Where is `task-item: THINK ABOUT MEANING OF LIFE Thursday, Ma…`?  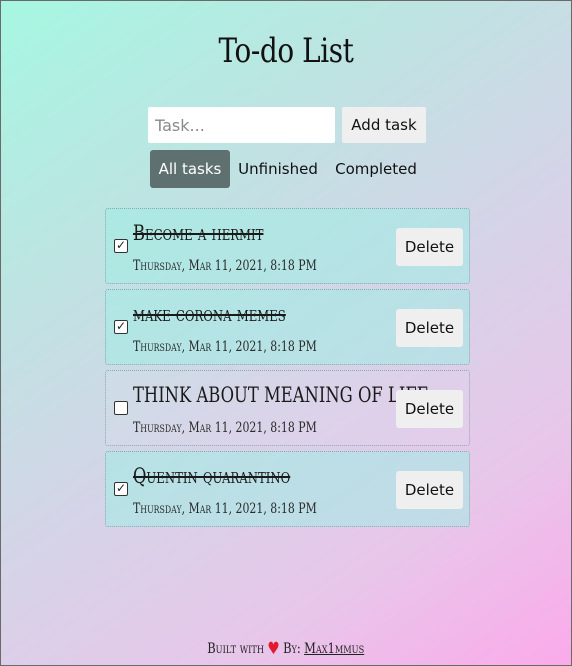
task-item: THINK ABOUT MEANING OF LIFE Thursday, Ma… is located at coordinates (287, 408).